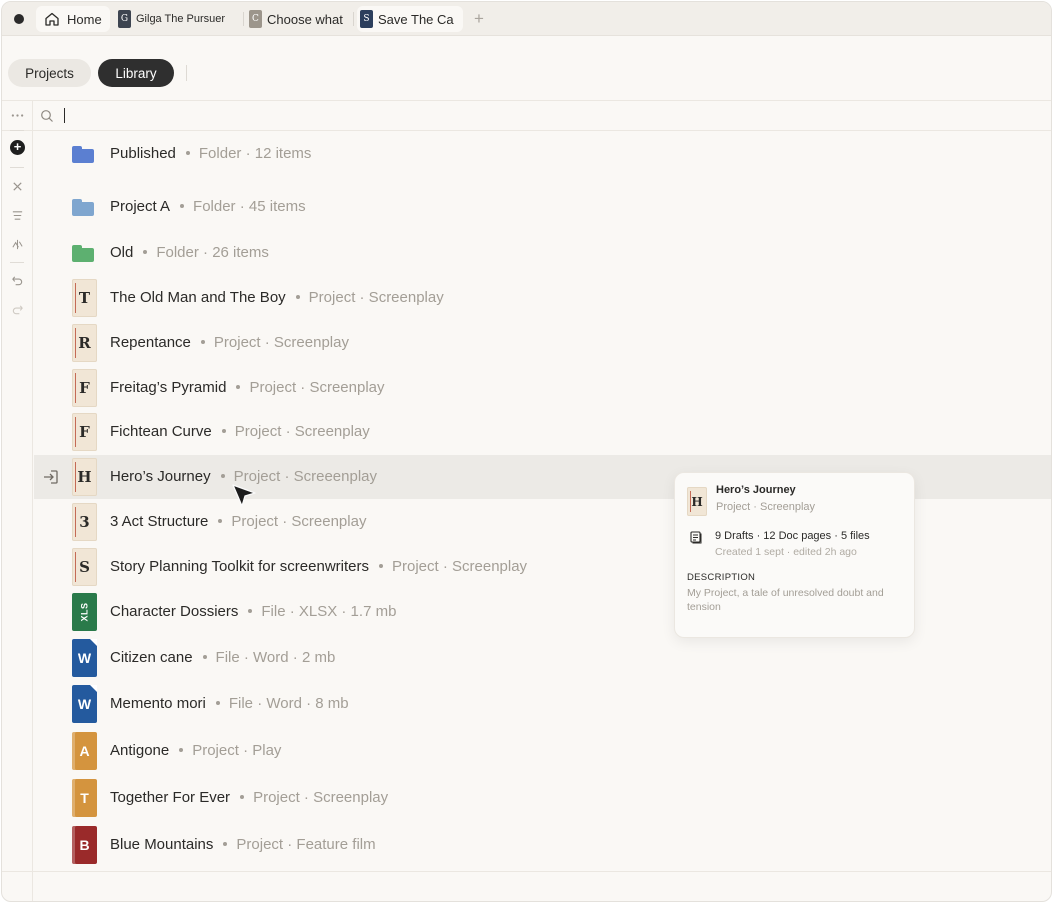 The width and height of the screenshot is (1053, 903). Describe the element at coordinates (542, 388) in the screenshot. I see `list-item: F Freitag’s Pyramid Project · Screenplay` at that location.